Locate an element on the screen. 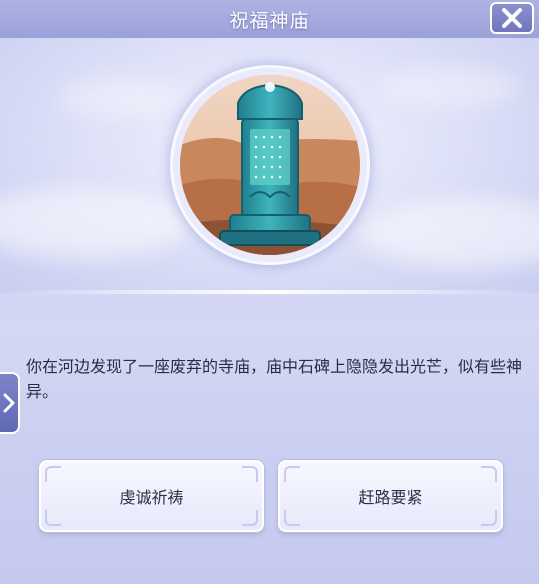 This screenshot has width=539, height=584. side-expand-tab is located at coordinates (10, 403).